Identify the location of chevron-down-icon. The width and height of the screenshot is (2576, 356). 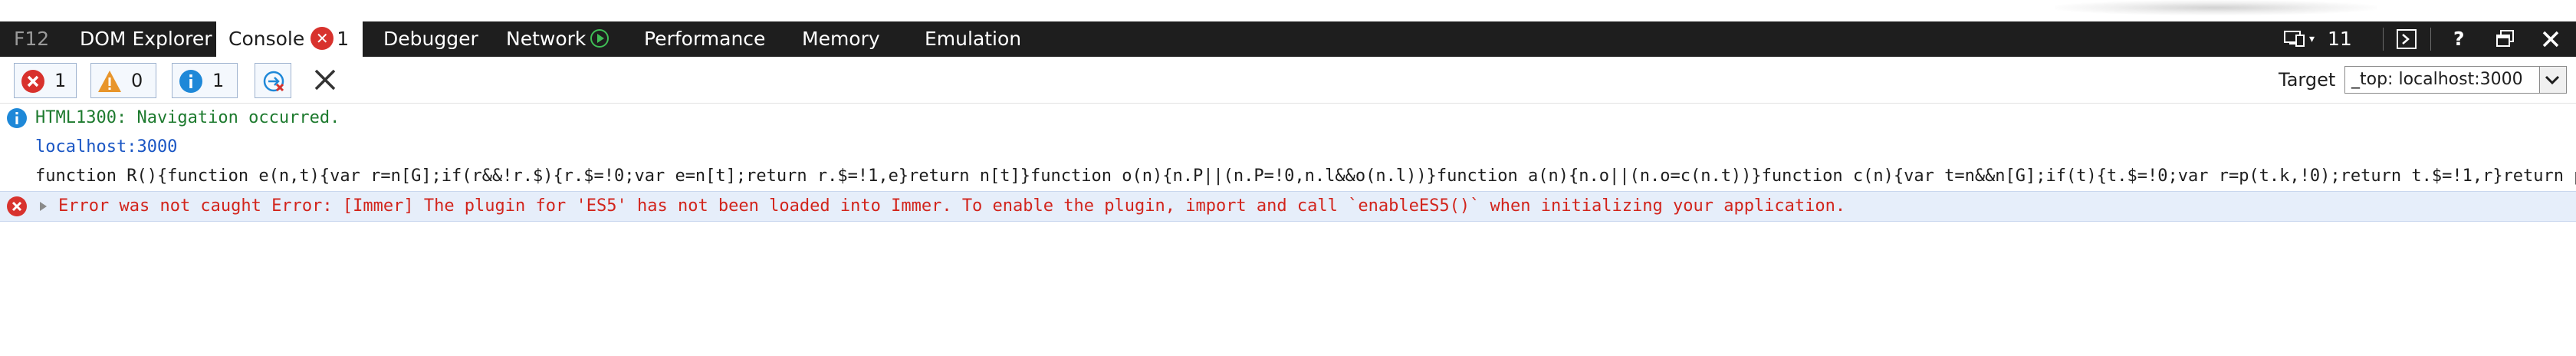
(2552, 80).